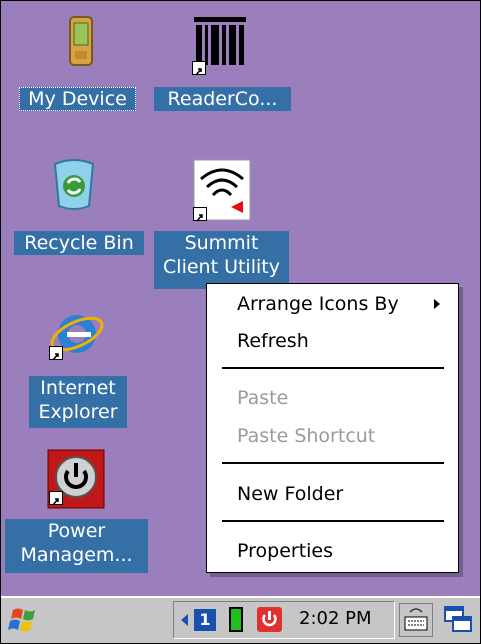 This screenshot has height=644, width=481. Describe the element at coordinates (236, 619) in the screenshot. I see `battery-icon` at that location.